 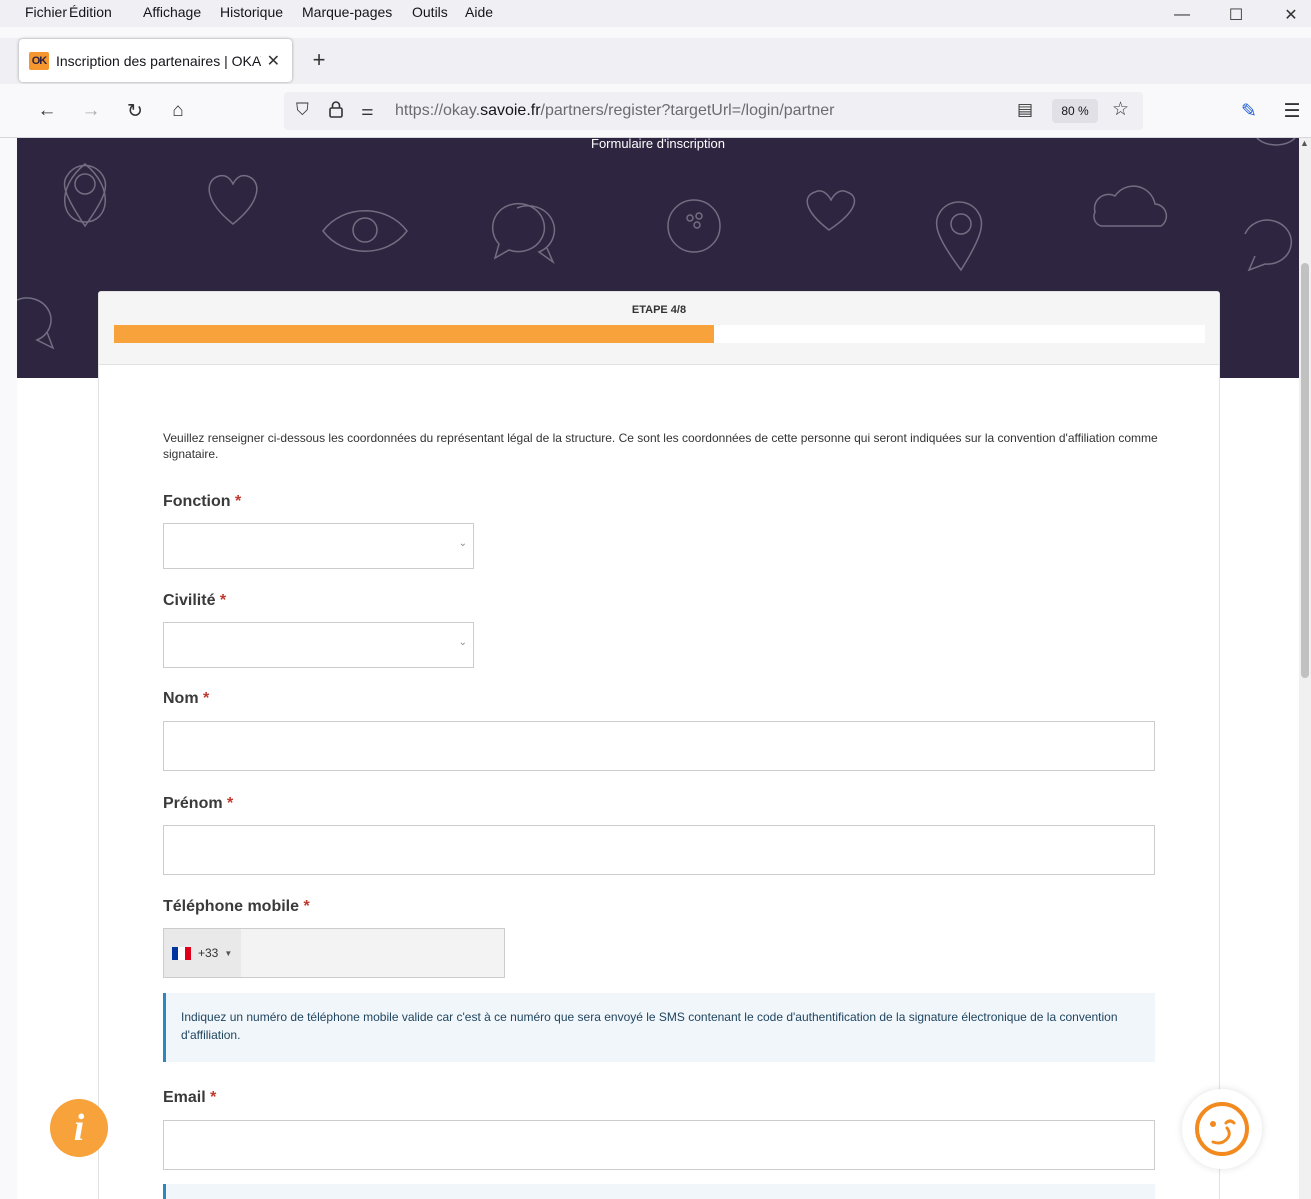 I want to click on dial-code: +33, so click(x=208, y=953).